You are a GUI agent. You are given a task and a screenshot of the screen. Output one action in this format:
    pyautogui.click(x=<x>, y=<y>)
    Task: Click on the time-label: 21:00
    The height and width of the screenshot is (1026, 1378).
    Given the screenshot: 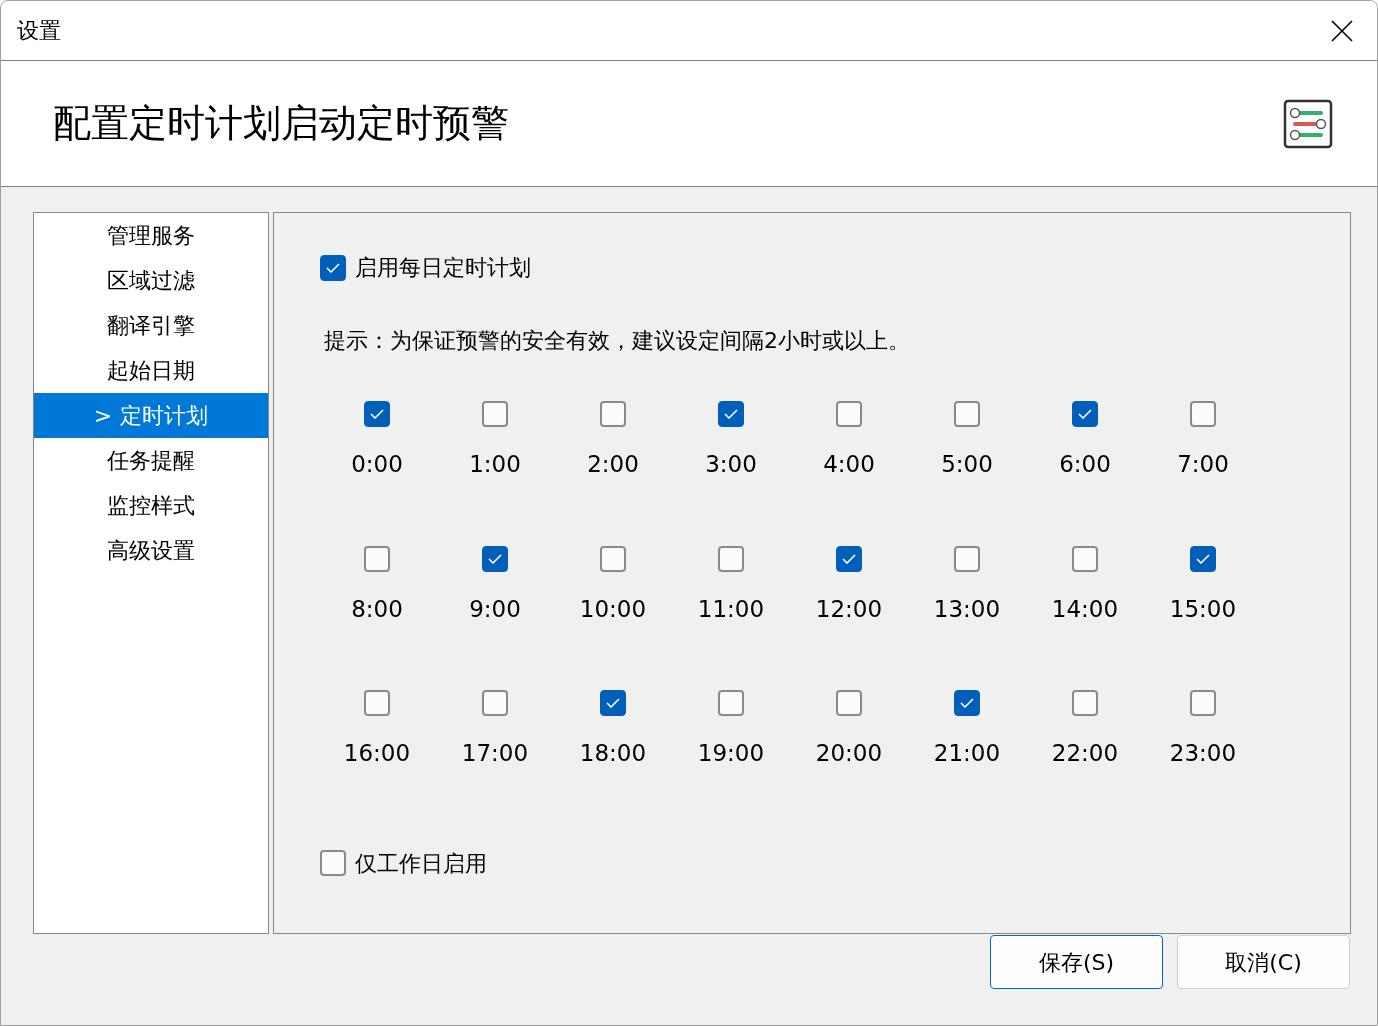 What is the action you would take?
    pyautogui.click(x=967, y=753)
    